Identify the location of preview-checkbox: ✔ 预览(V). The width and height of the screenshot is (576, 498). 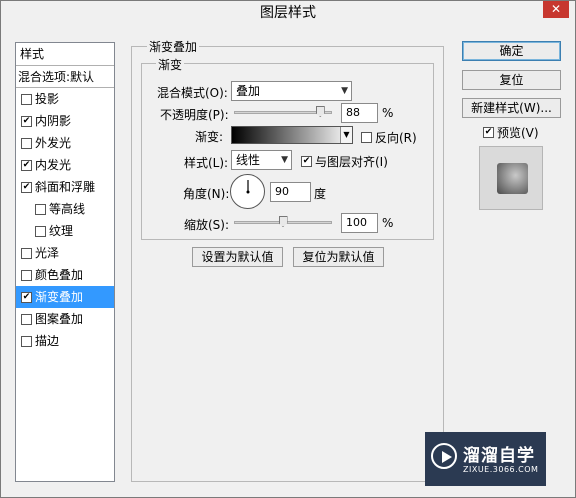
(511, 132).